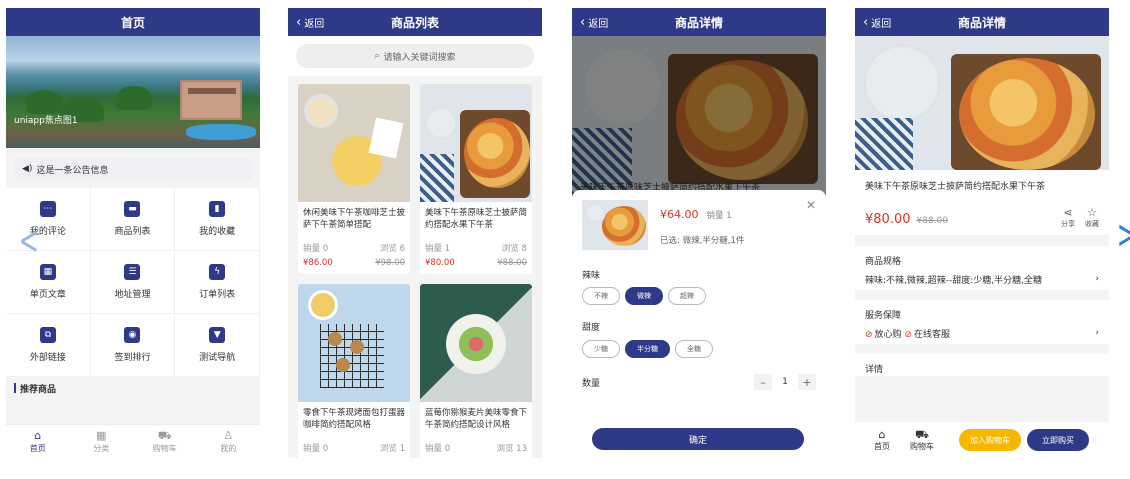 Image resolution: width=1130 pixels, height=479 pixels. I want to click on location-icon: ◉, so click(132, 335).